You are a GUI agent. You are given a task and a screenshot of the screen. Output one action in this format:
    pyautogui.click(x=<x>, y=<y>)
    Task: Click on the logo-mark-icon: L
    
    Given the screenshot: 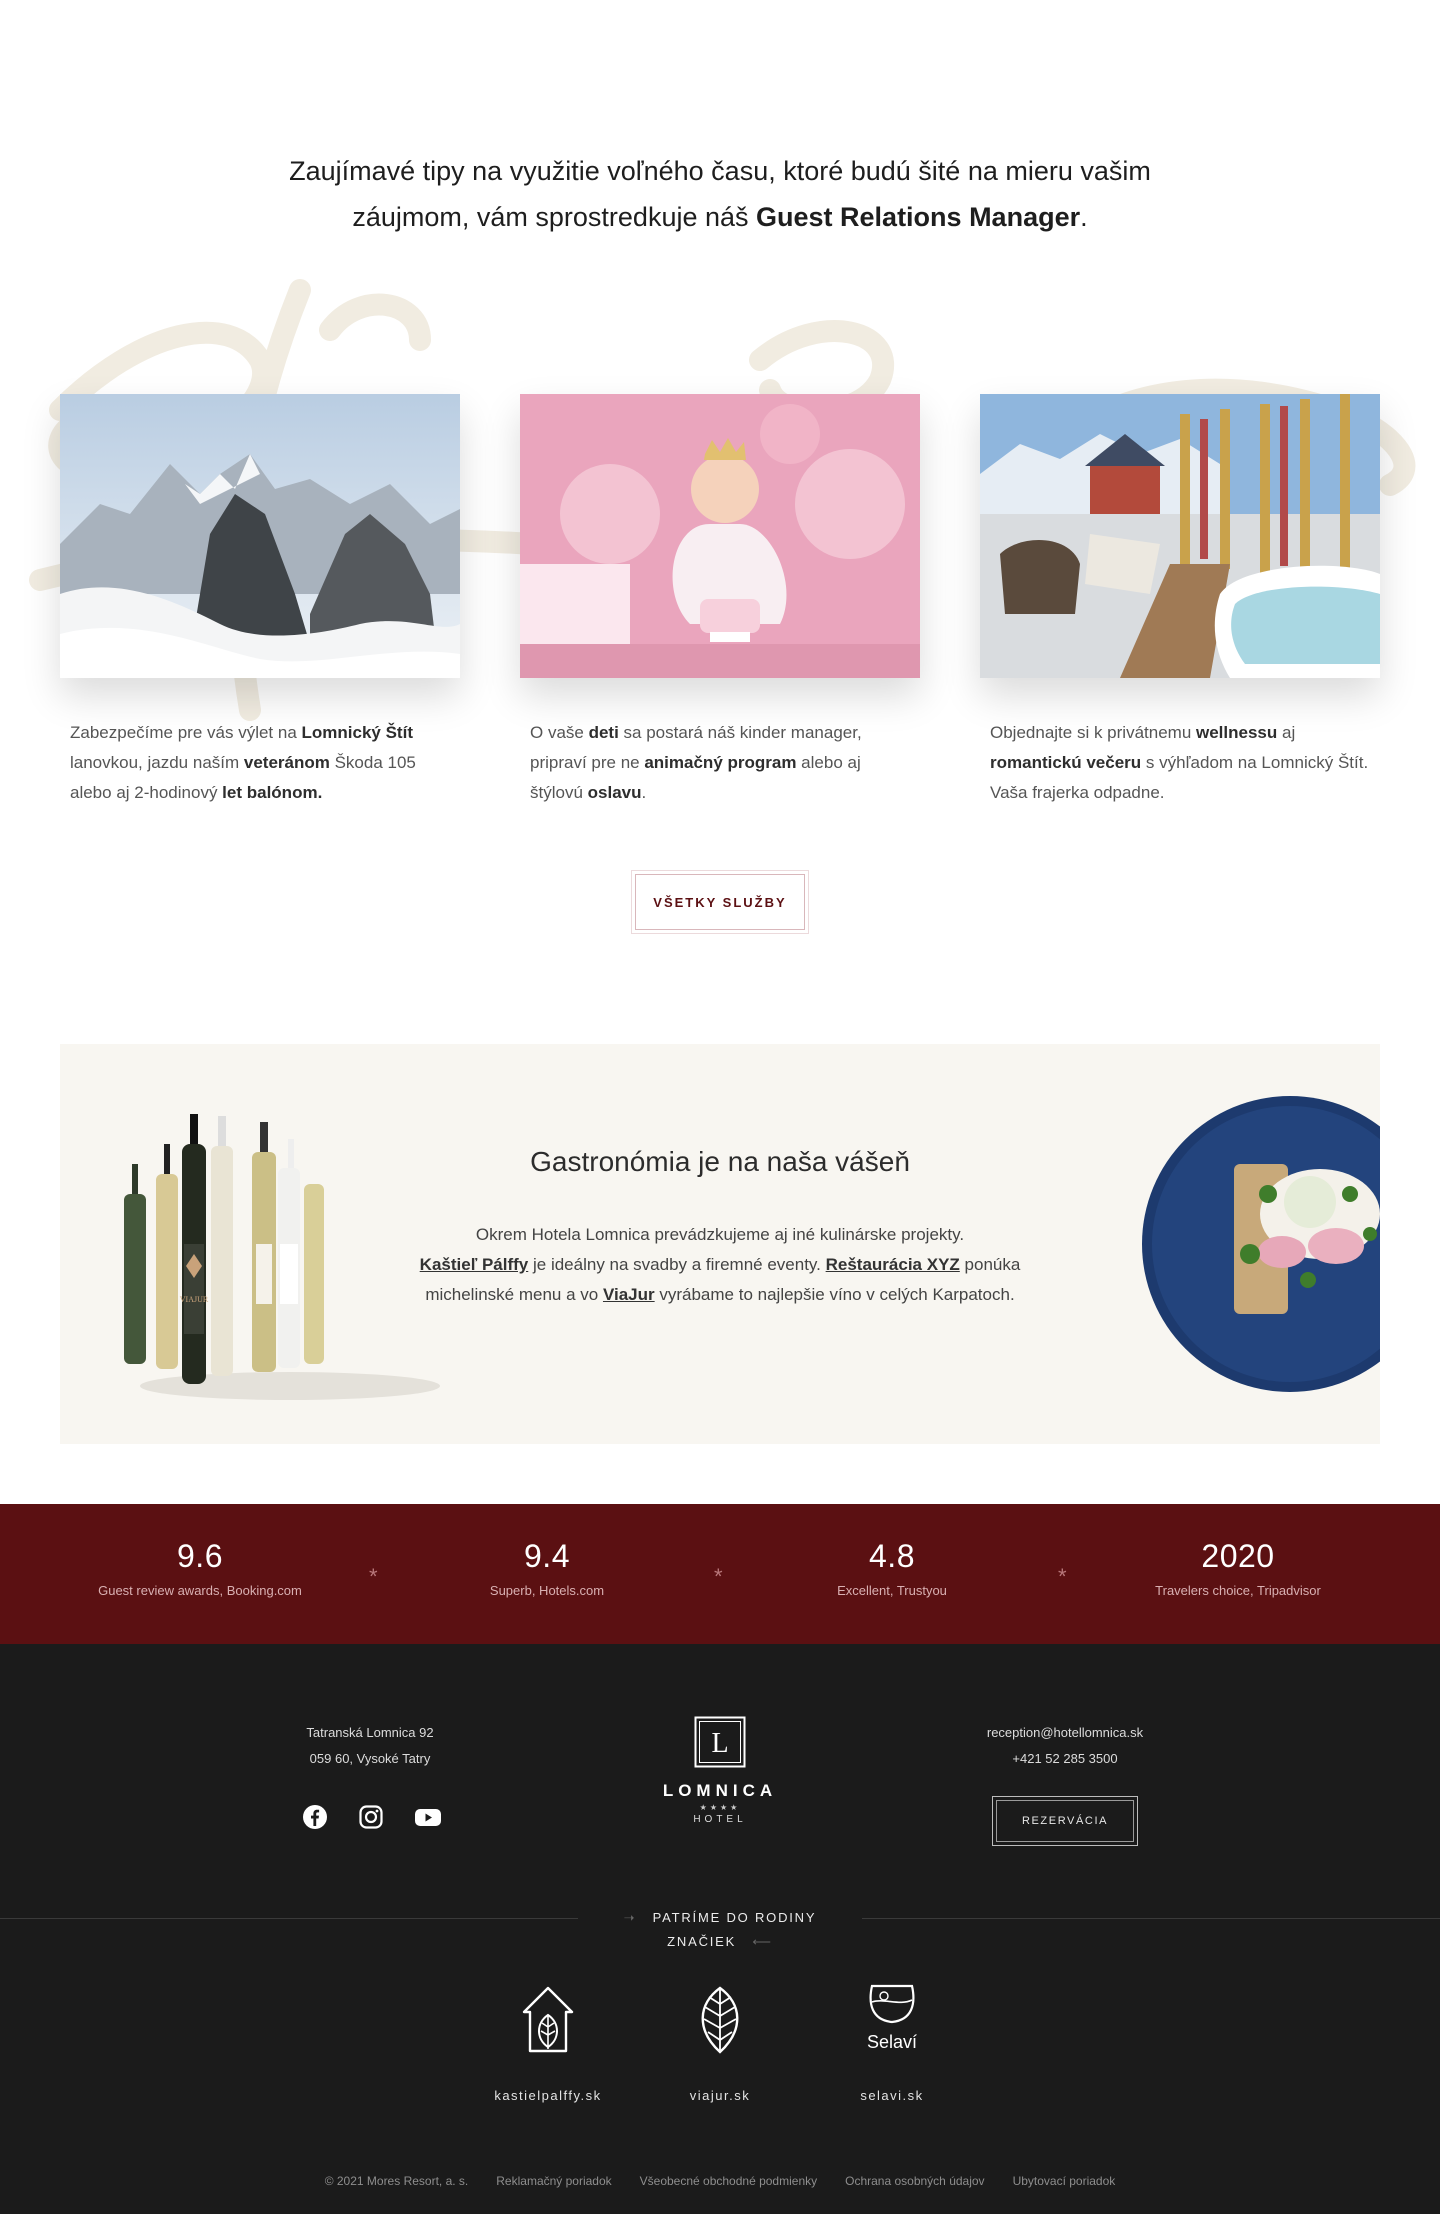 What is the action you would take?
    pyautogui.click(x=720, y=1742)
    